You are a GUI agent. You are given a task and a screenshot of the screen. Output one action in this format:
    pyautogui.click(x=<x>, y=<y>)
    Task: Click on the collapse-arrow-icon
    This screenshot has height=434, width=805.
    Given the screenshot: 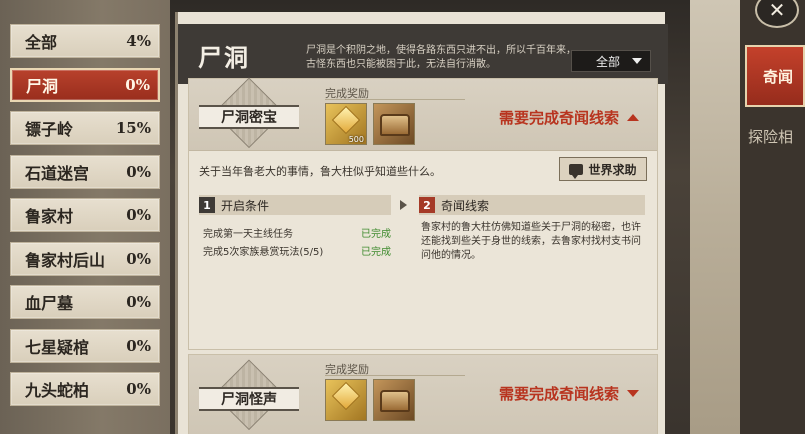 What is the action you would take?
    pyautogui.click(x=633, y=117)
    